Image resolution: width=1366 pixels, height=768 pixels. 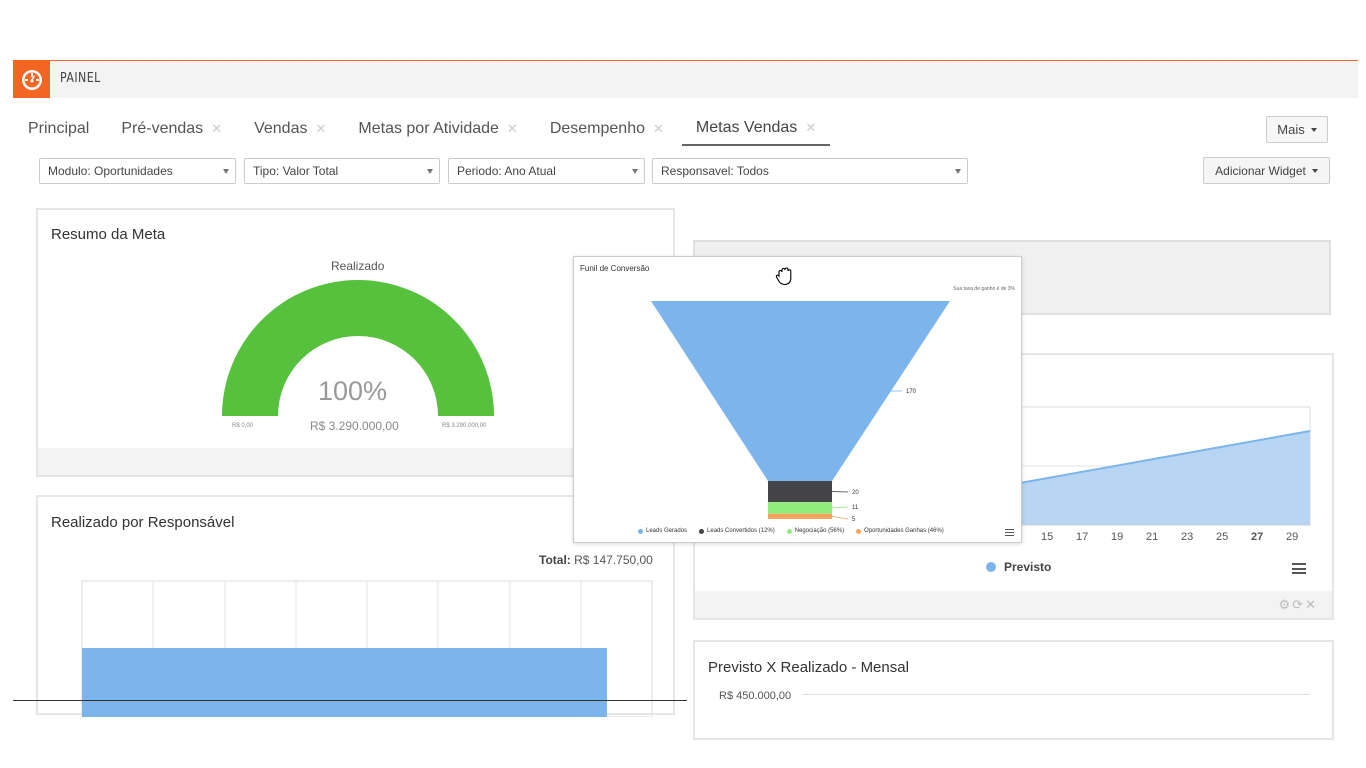 What do you see at coordinates (344, 682) in the screenshot?
I see `responsavel-bar` at bounding box center [344, 682].